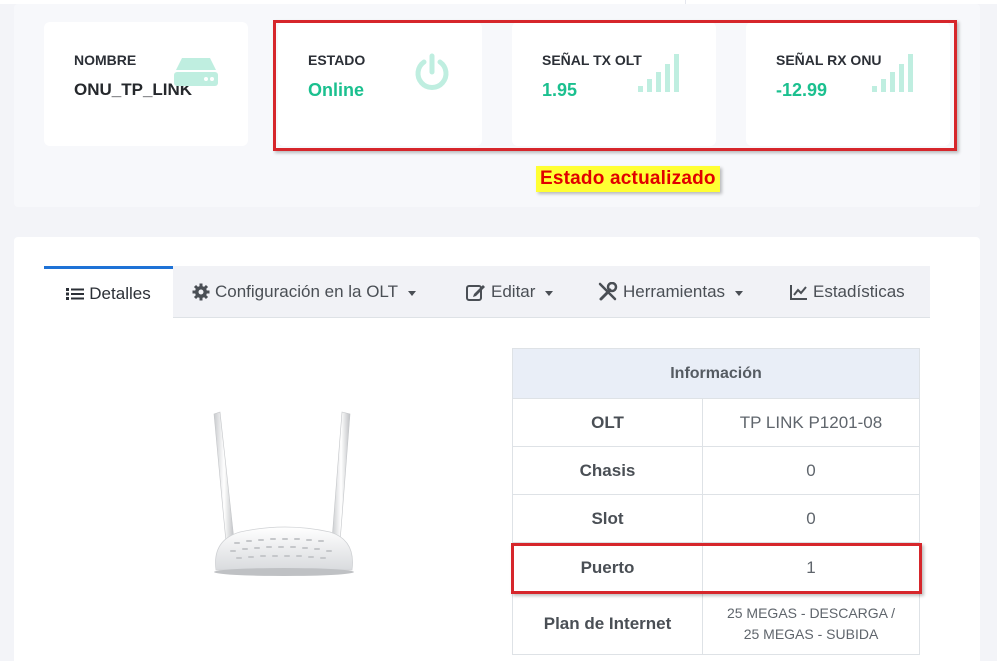  I want to click on annotation-label: Estado actualizado, so click(628, 179).